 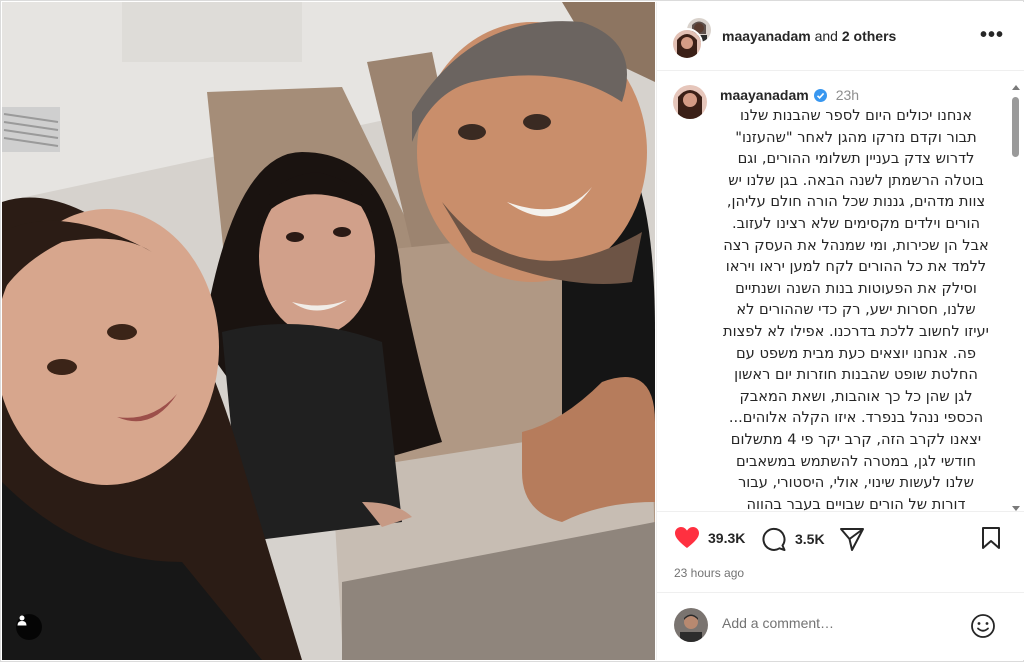 I want to click on share-button, so click(x=852, y=539).